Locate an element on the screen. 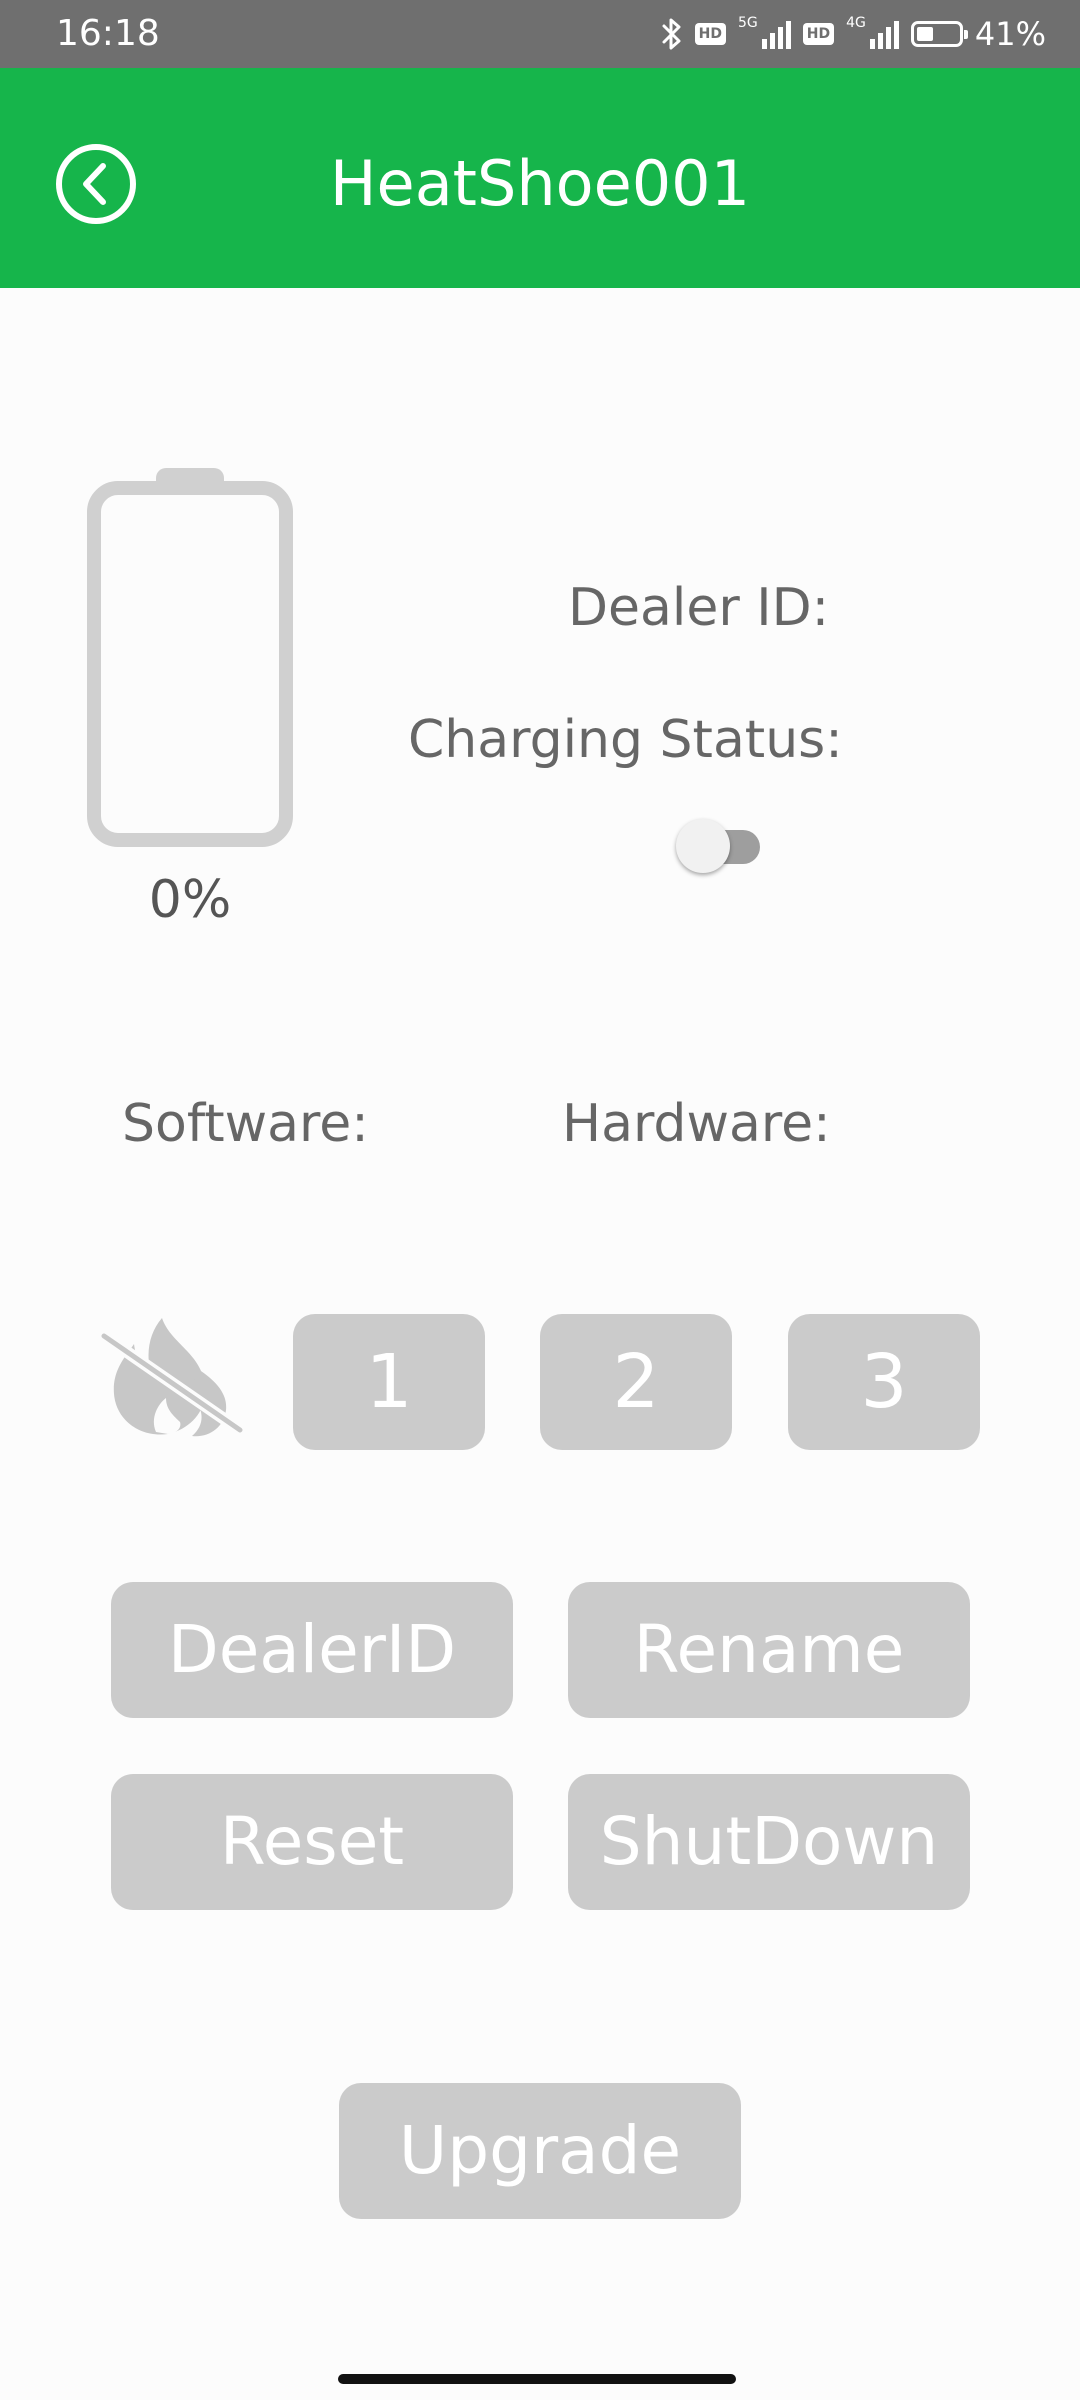  home-indicator is located at coordinates (537, 2379).